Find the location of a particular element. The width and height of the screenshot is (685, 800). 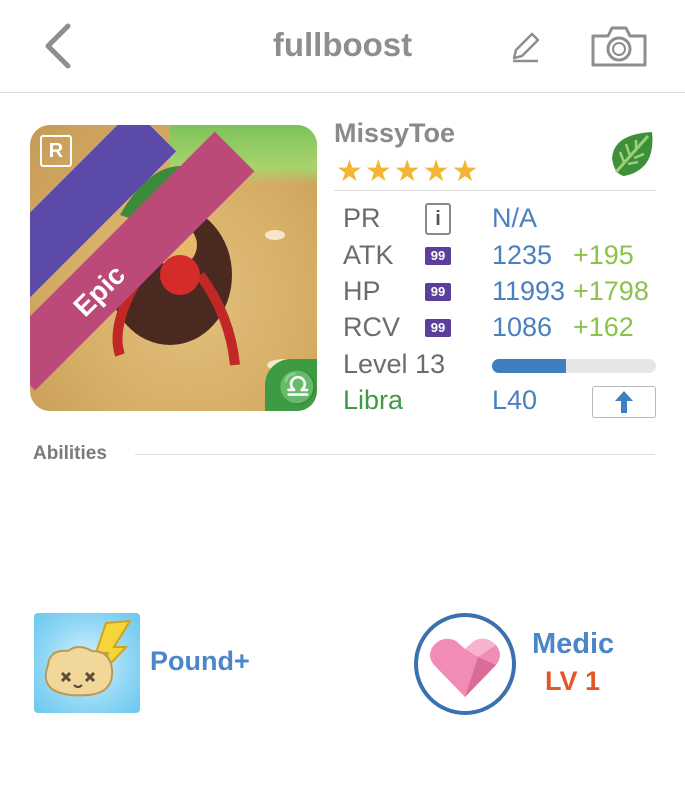

max-level-value: L40 is located at coordinates (515, 400).